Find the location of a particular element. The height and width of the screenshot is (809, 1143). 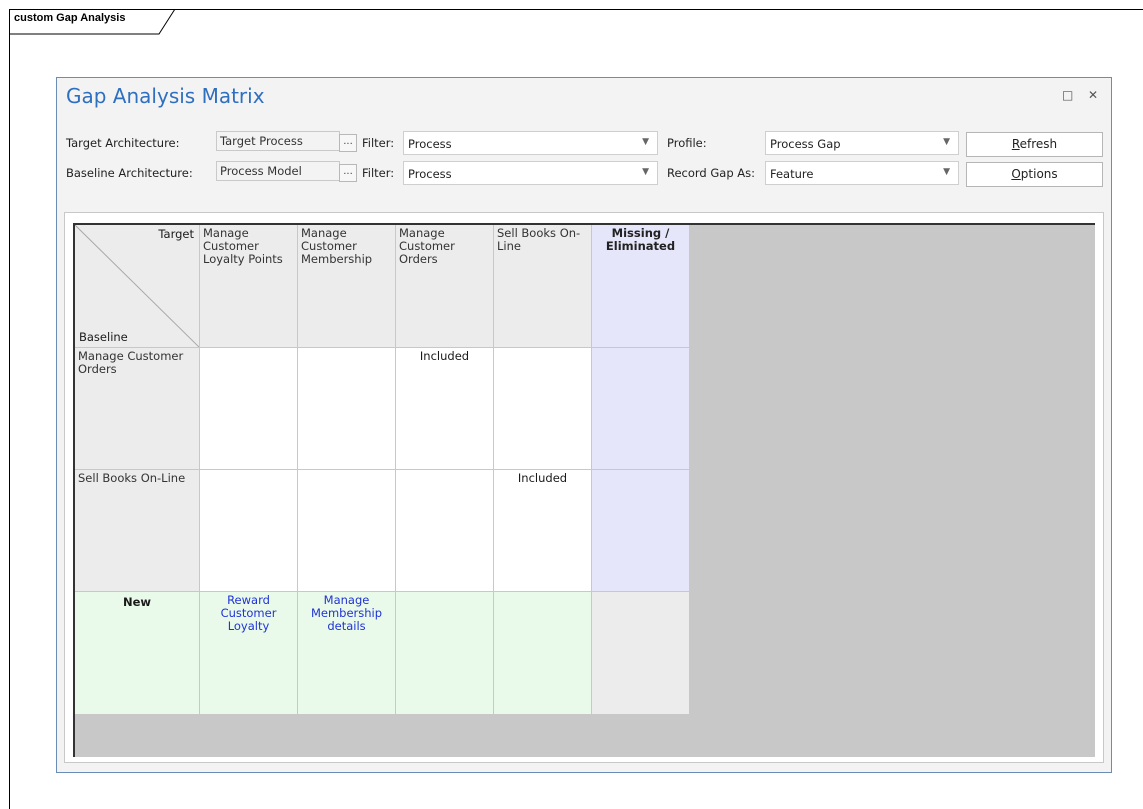

profile-label: Profile: is located at coordinates (687, 143).